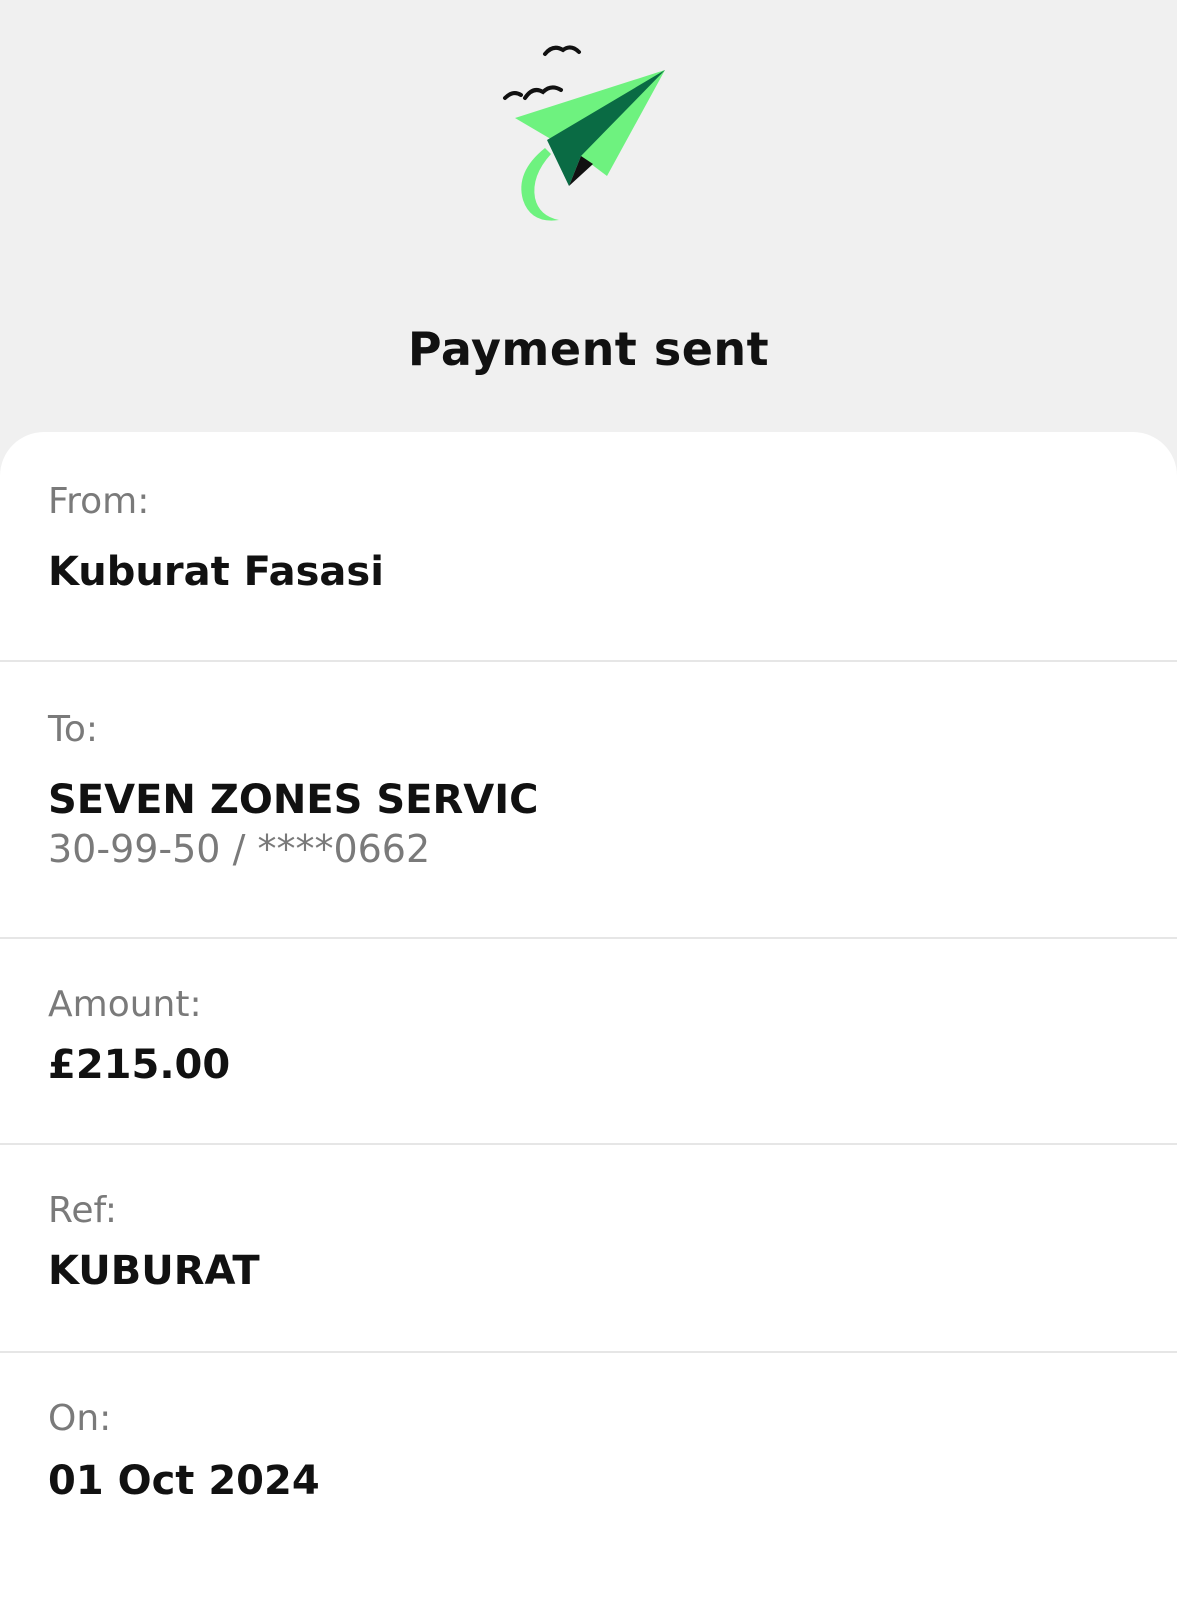 This screenshot has height=1622, width=1177. Describe the element at coordinates (588, 1468) in the screenshot. I see `detail-row-on: On: 01 Oct 2024` at that location.